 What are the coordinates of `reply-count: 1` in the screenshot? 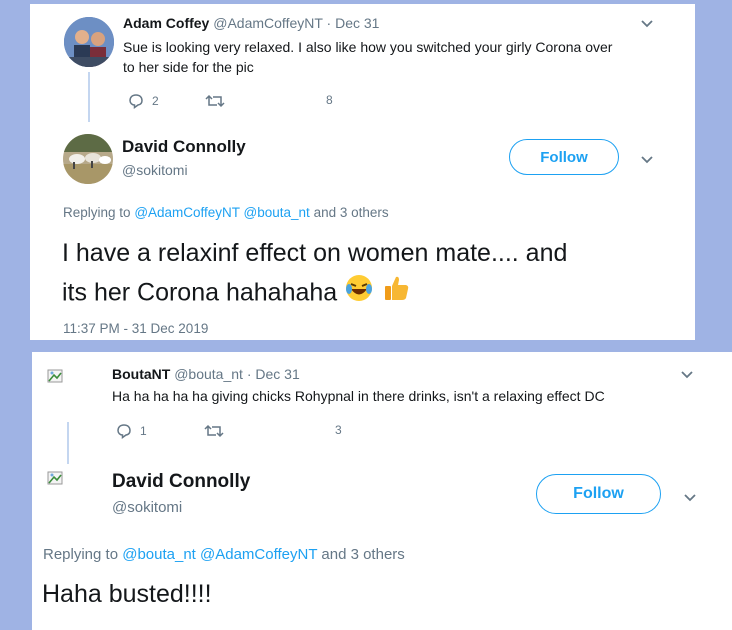 It's located at (143, 431).